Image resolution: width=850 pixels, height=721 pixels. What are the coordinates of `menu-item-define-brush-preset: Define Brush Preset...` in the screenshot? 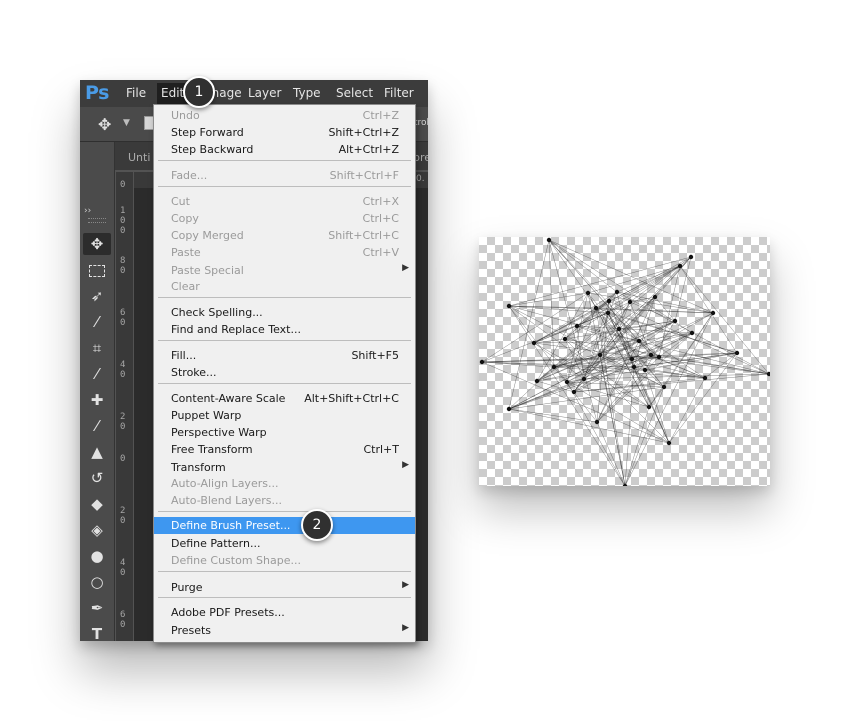 It's located at (284, 525).